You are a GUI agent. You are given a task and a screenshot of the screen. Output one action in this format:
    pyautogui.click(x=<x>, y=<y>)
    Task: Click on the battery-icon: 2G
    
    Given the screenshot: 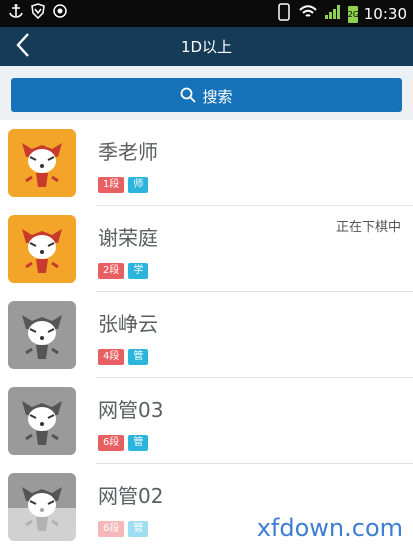 What is the action you would take?
    pyautogui.click(x=353, y=14)
    